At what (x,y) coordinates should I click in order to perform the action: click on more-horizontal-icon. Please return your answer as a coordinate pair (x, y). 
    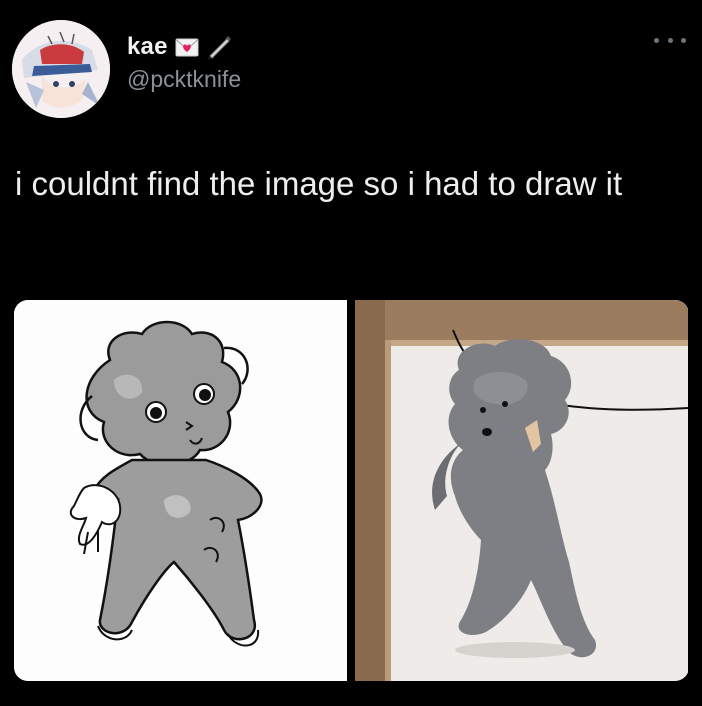
    Looking at the image, I should click on (670, 40).